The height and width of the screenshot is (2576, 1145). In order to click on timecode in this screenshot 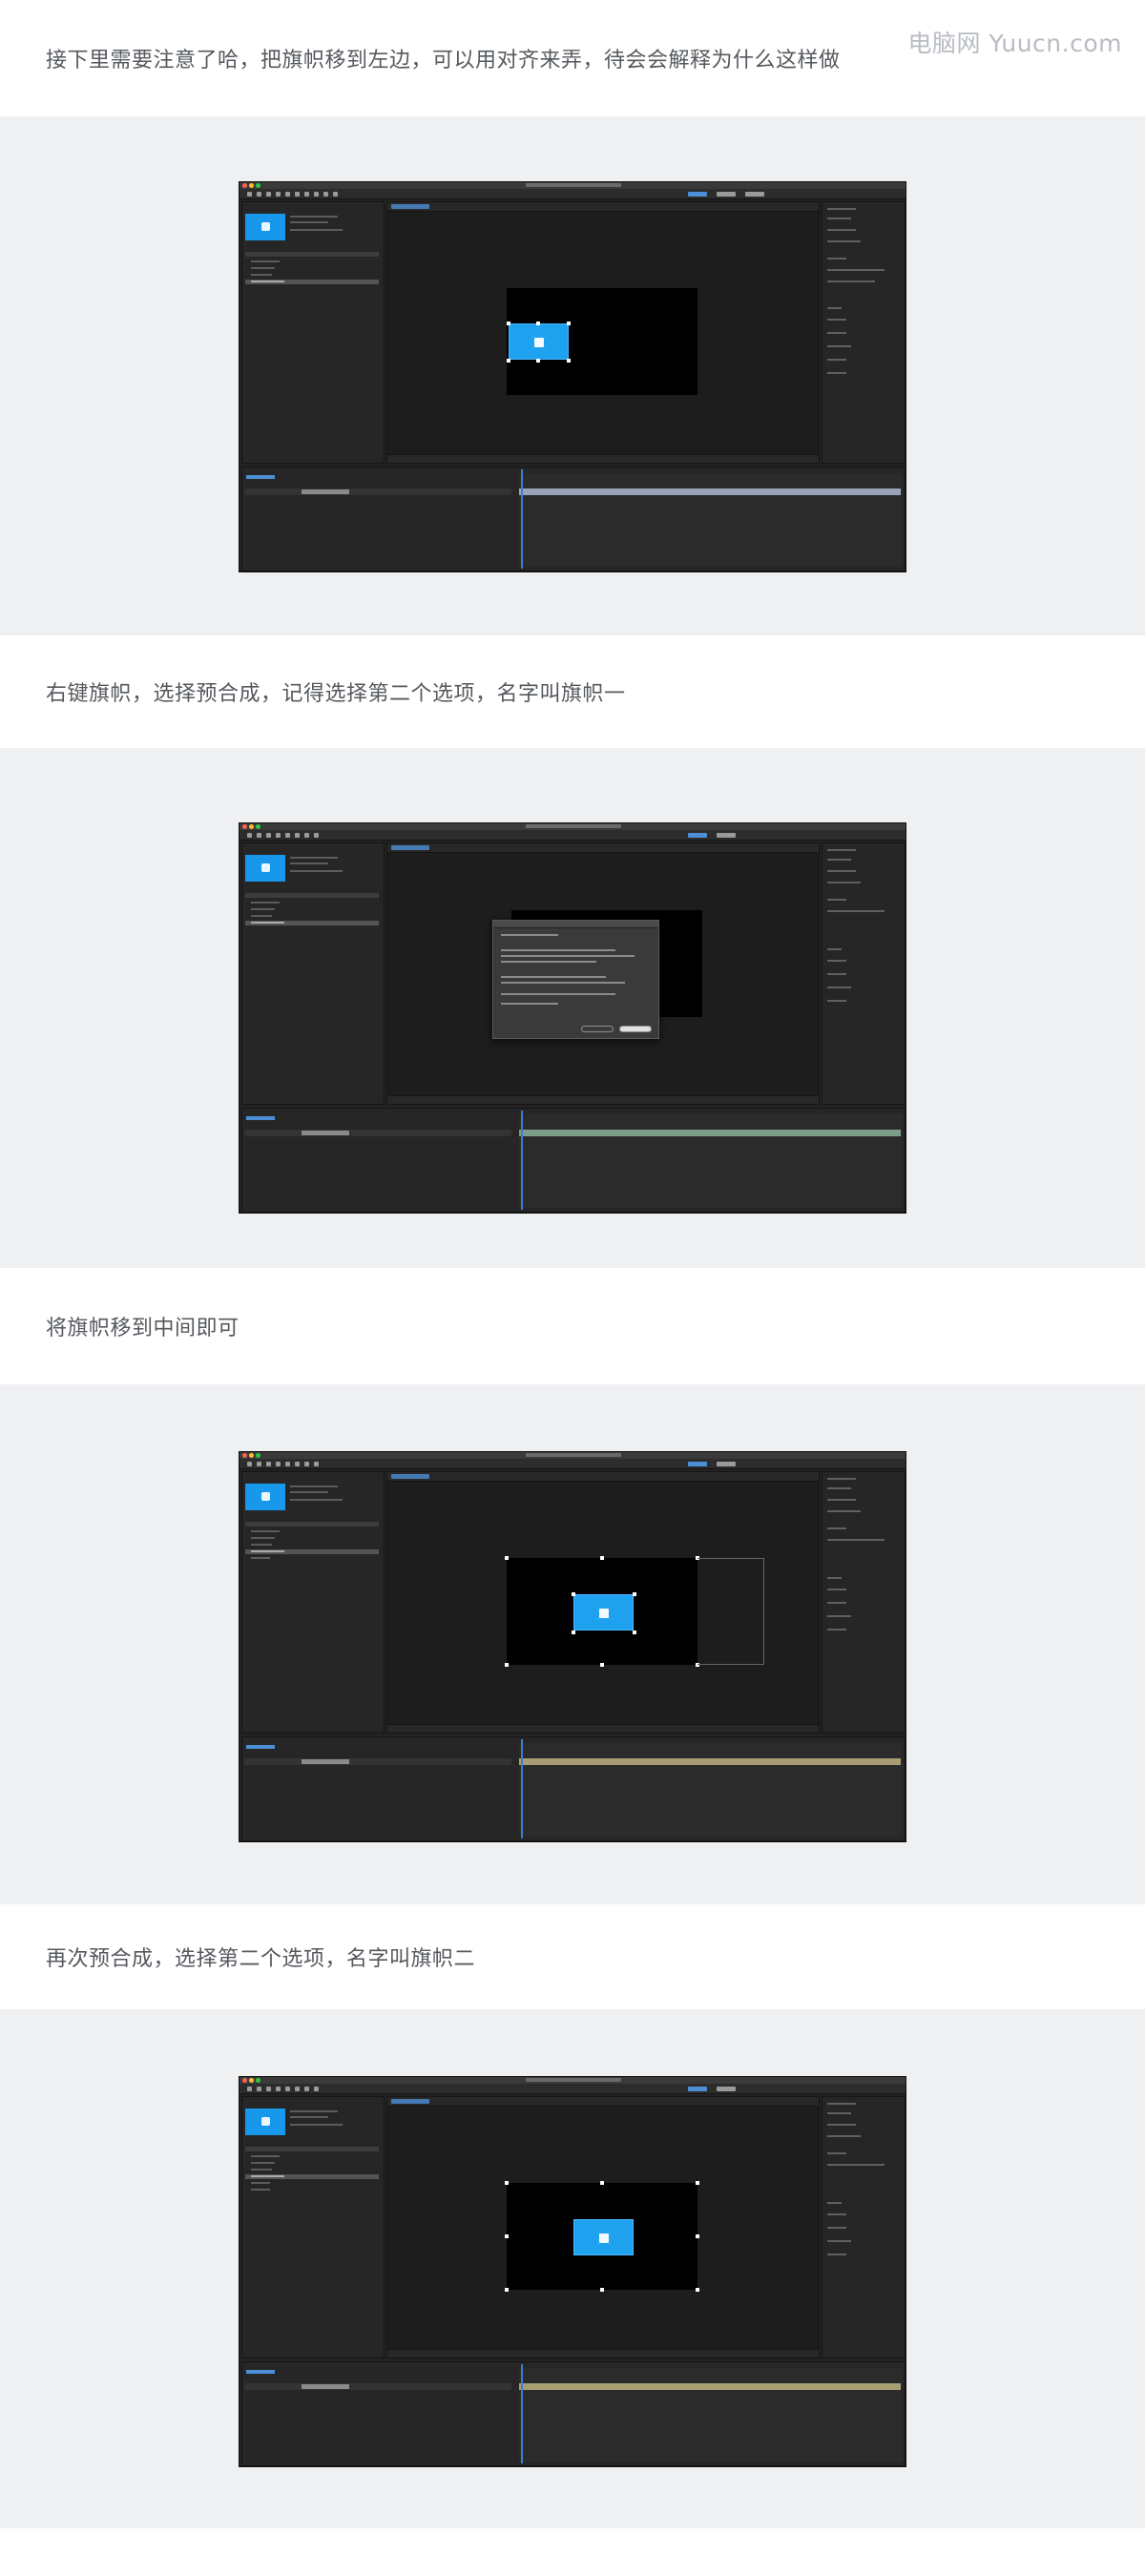, I will do `click(260, 477)`.